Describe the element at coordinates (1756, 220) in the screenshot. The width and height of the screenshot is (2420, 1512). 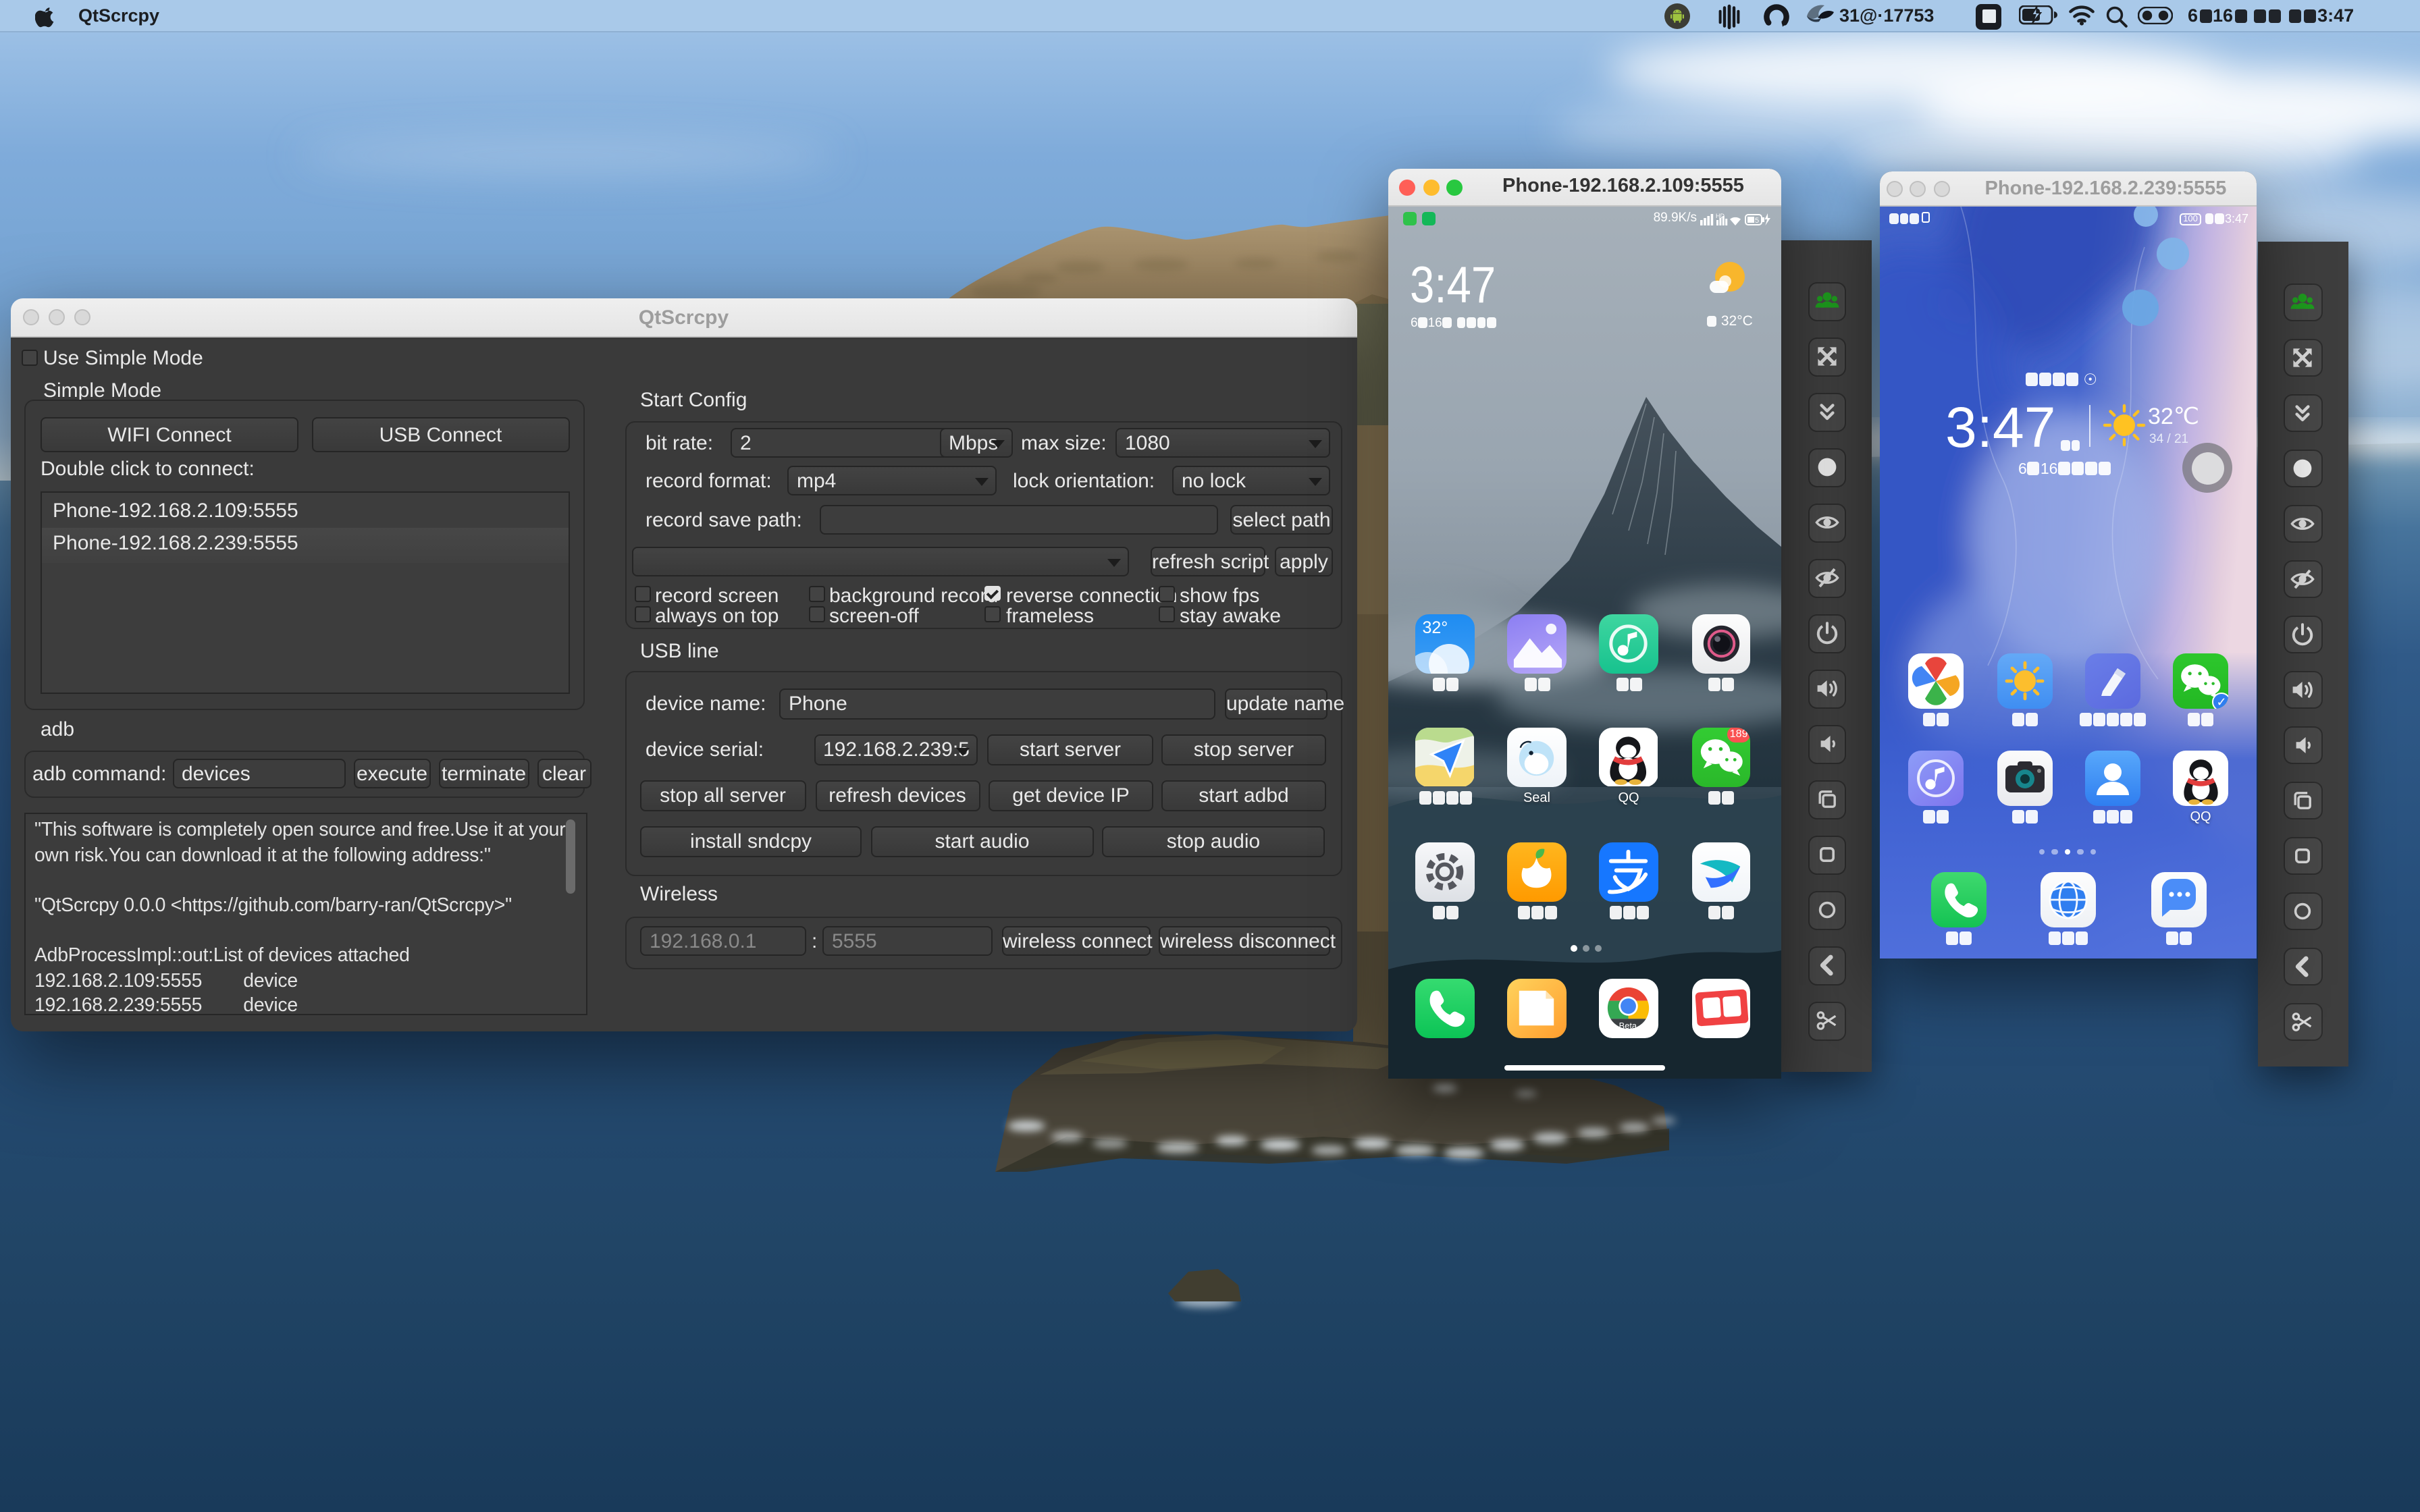
I see `svg-text: 5` at that location.